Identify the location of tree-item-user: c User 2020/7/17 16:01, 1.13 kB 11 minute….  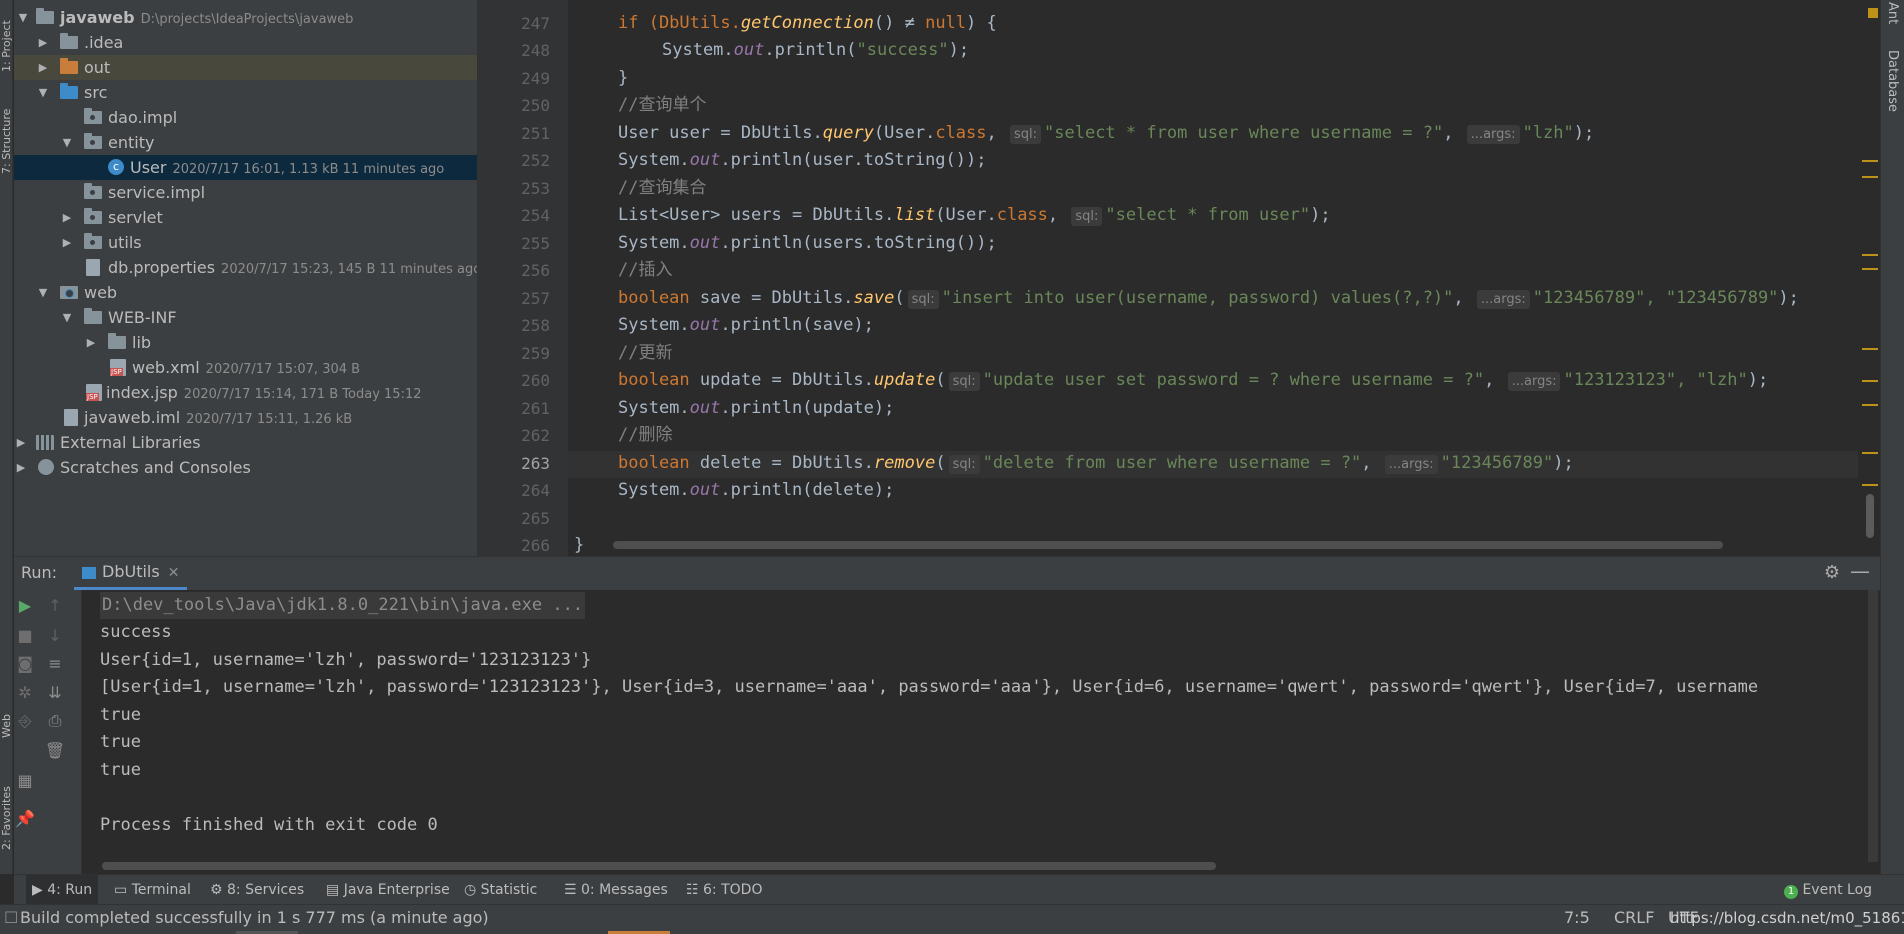
(245, 167).